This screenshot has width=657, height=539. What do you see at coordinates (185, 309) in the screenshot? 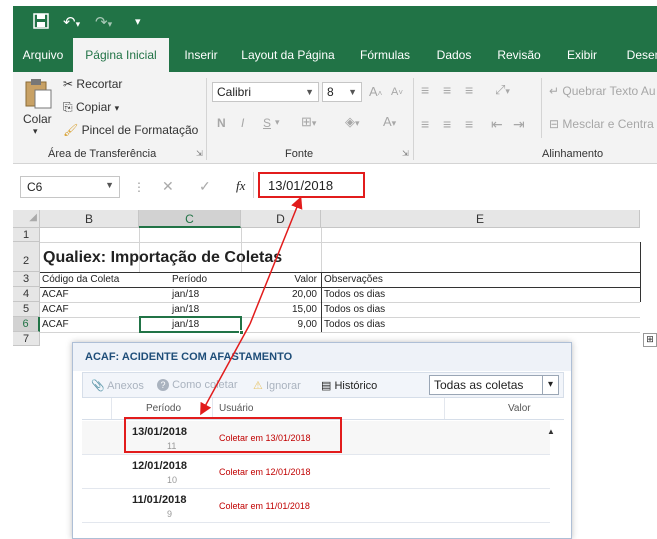
I see `cell-c5: jan/18` at bounding box center [185, 309].